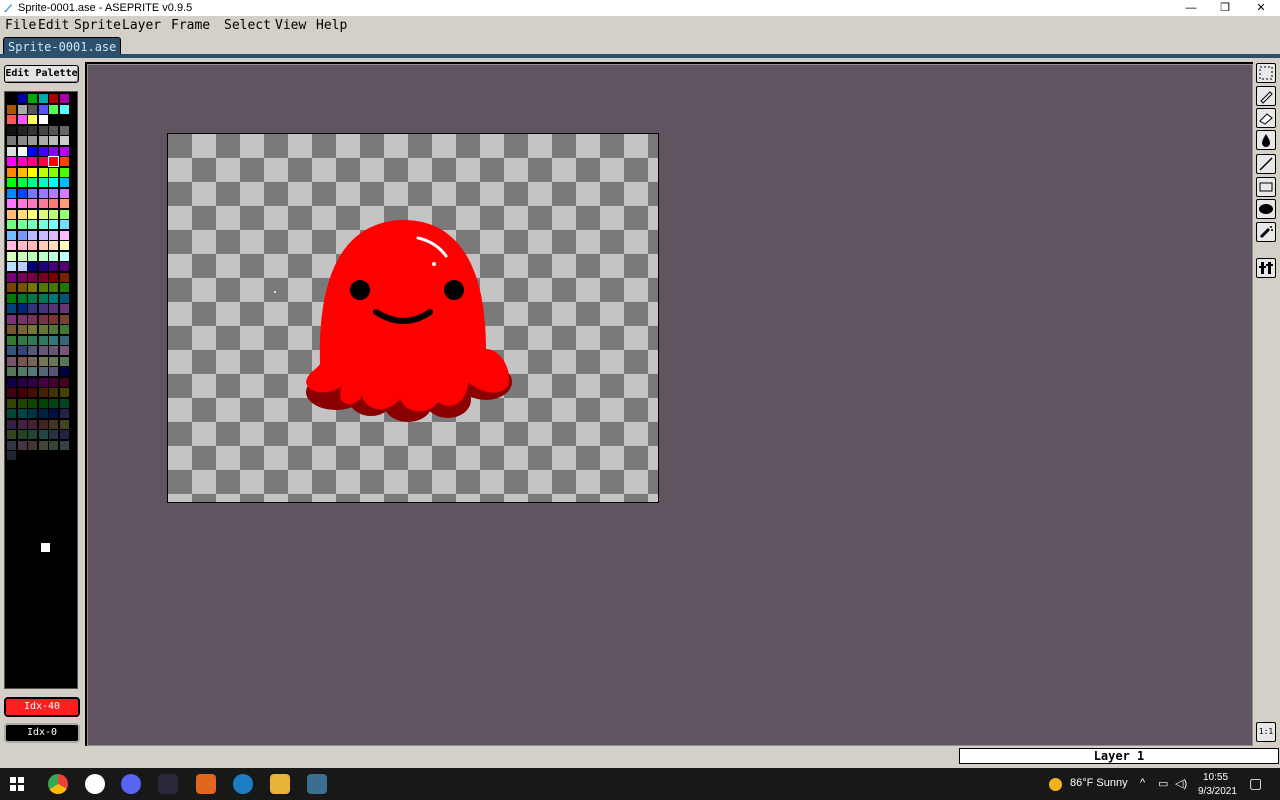 This screenshot has width=1280, height=800. I want to click on spray-icon, so click(1266, 232).